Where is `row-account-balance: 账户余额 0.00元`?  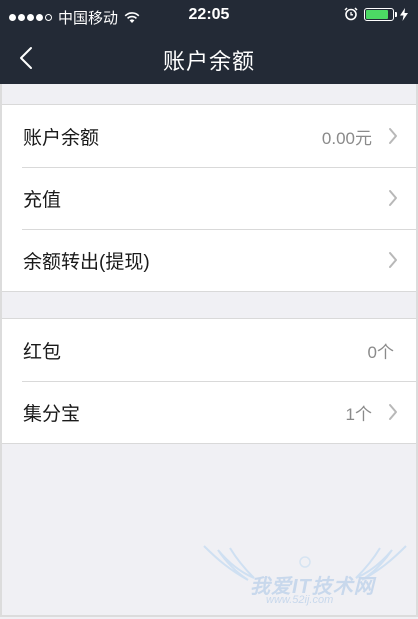
row-account-balance: 账户余额 0.00元 is located at coordinates (209, 136).